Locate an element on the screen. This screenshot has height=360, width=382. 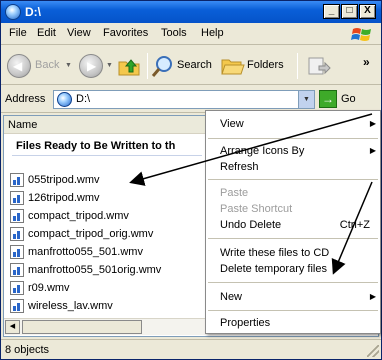
context-item-undo-delete: Undo Delete is located at coordinates (250, 225).